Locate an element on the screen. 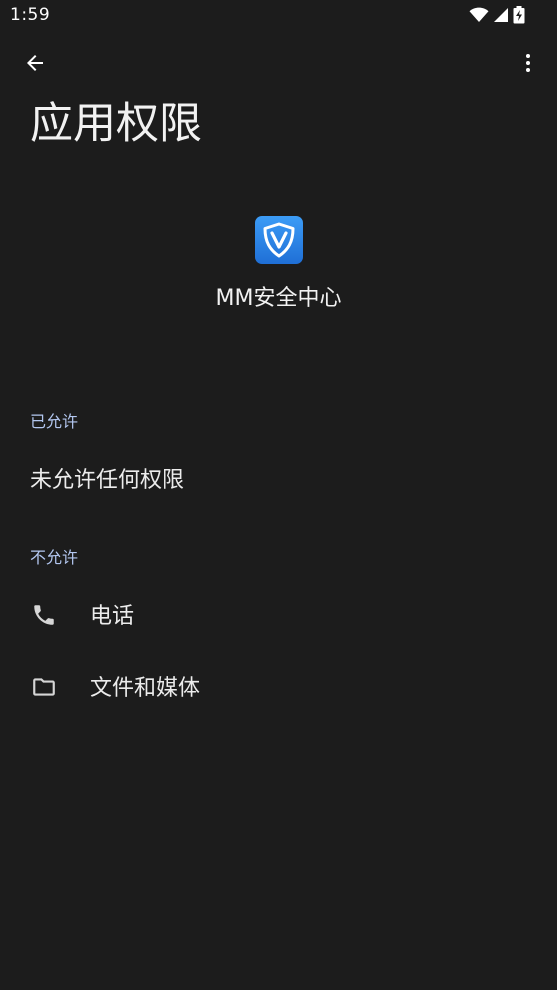 This screenshot has height=990, width=557. allowed-section-header: 已允许 is located at coordinates (54, 421).